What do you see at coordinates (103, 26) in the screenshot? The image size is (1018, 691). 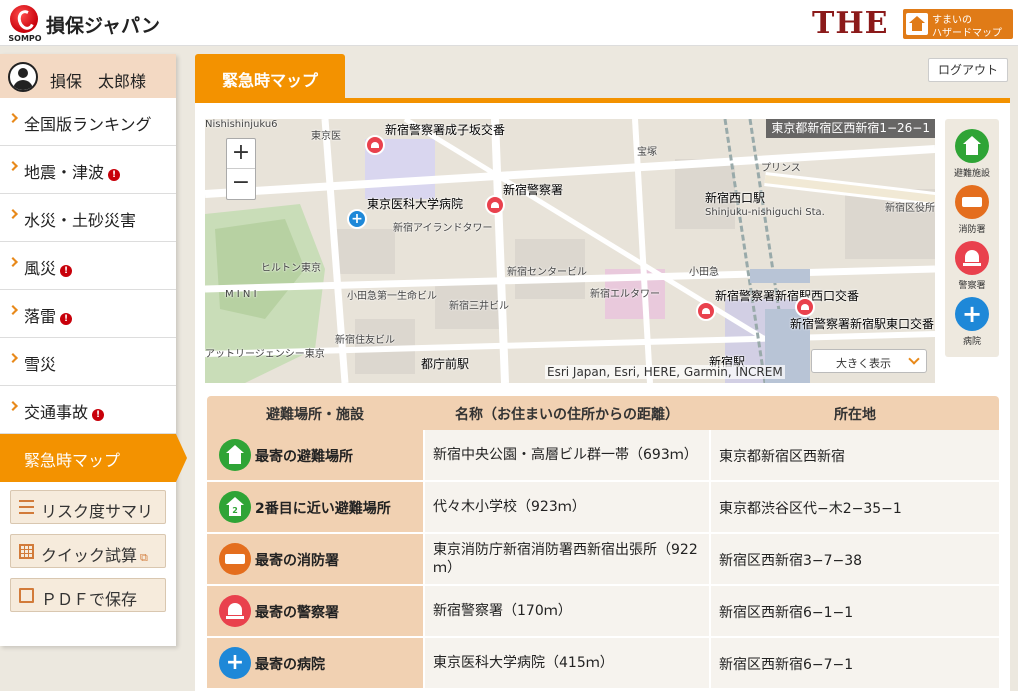 I see `brand-name: 損保ジャパン` at bounding box center [103, 26].